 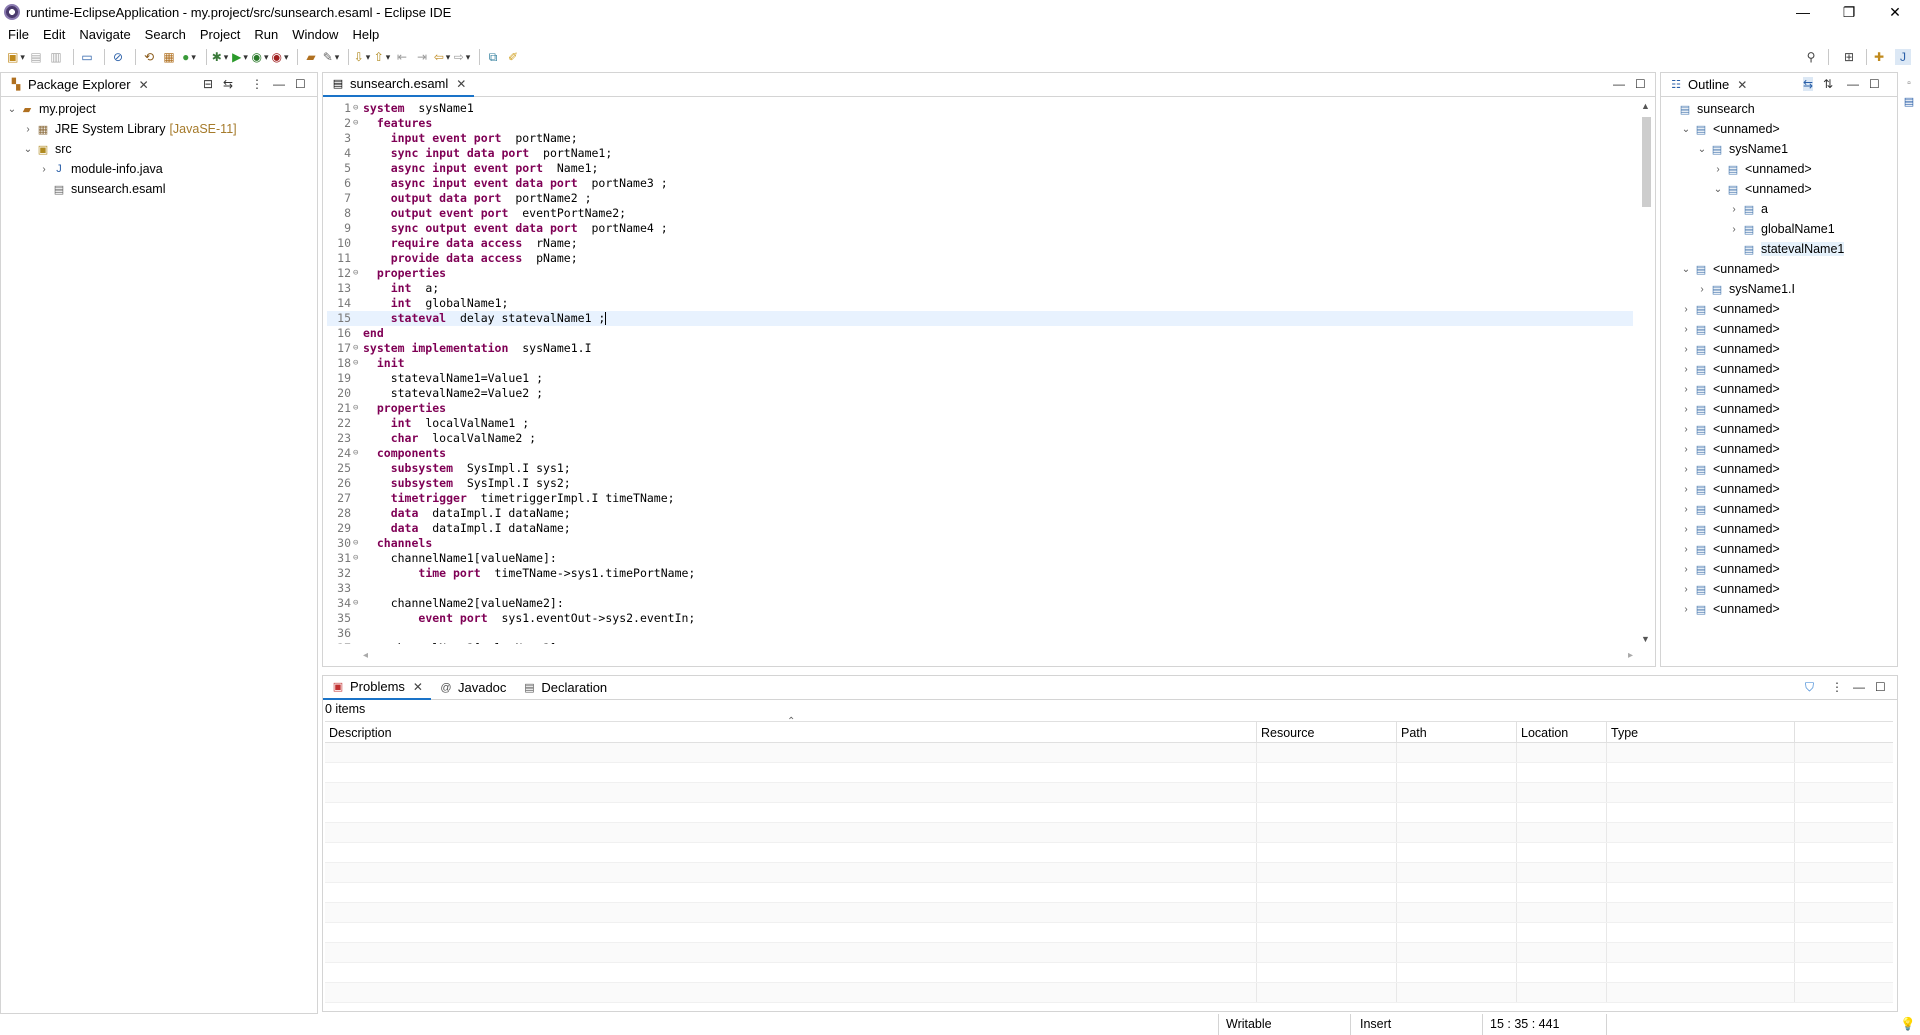 What do you see at coordinates (980, 378) in the screenshot?
I see `code-line: 19 statevalName1=Value1 ;` at bounding box center [980, 378].